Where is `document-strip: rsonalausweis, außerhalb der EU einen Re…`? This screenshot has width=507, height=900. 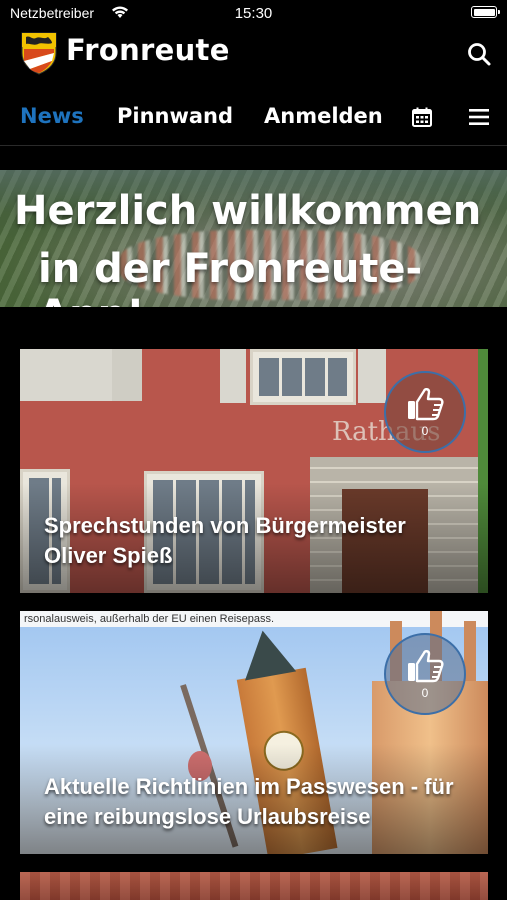
document-strip: rsonalausweis, außerhalb der EU einen Re… is located at coordinates (254, 619).